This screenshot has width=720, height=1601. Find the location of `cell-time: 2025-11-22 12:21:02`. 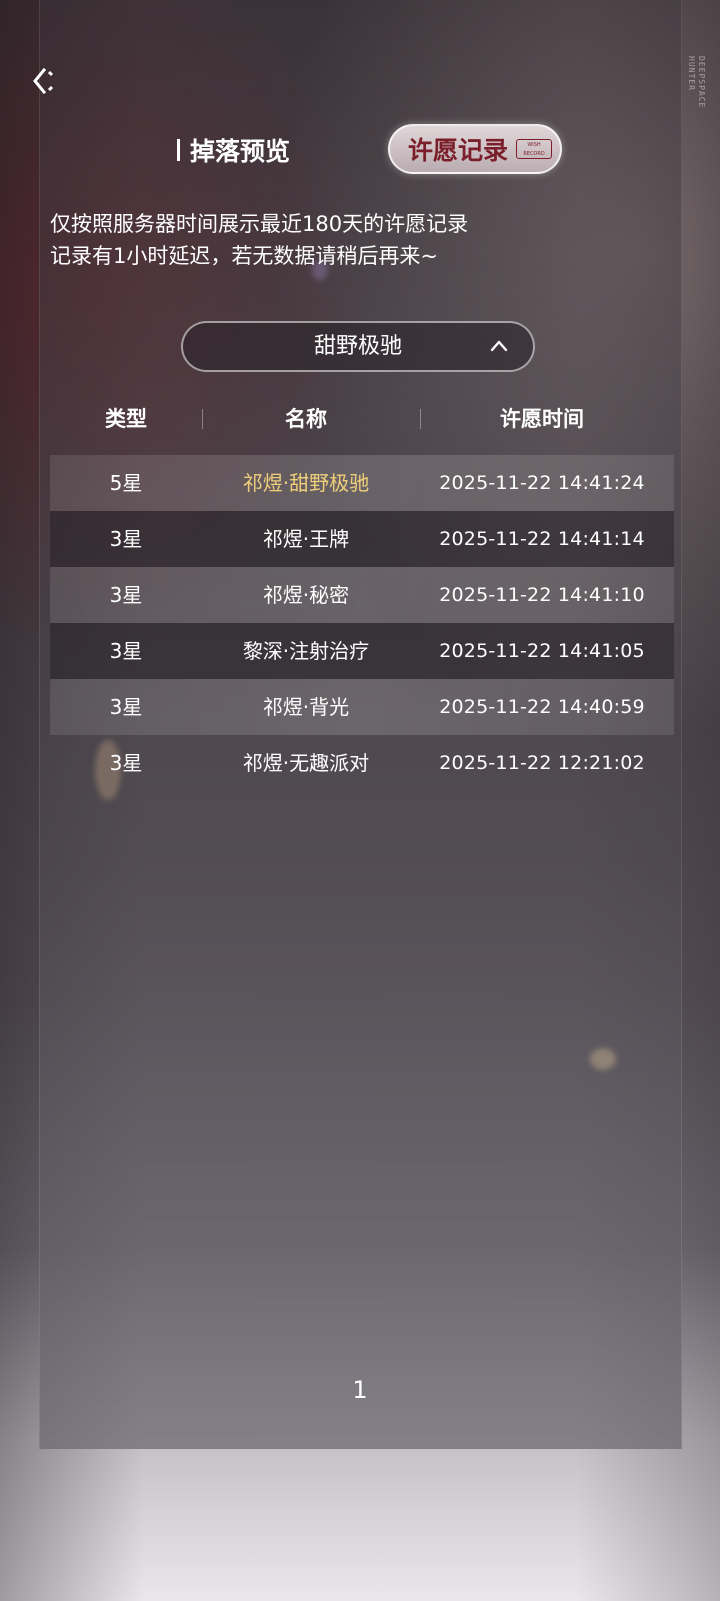

cell-time: 2025-11-22 12:21:02 is located at coordinates (542, 763).